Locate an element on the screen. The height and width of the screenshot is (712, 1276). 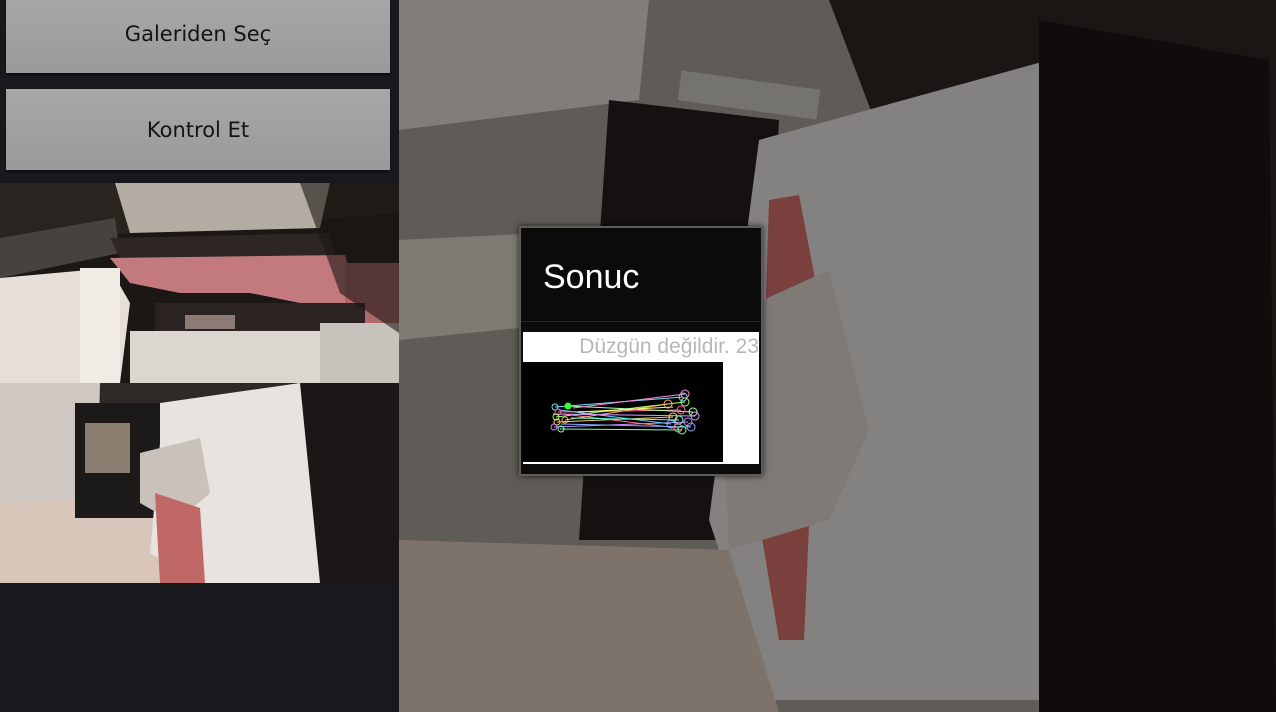
dialog-divider is located at coordinates (641, 321).